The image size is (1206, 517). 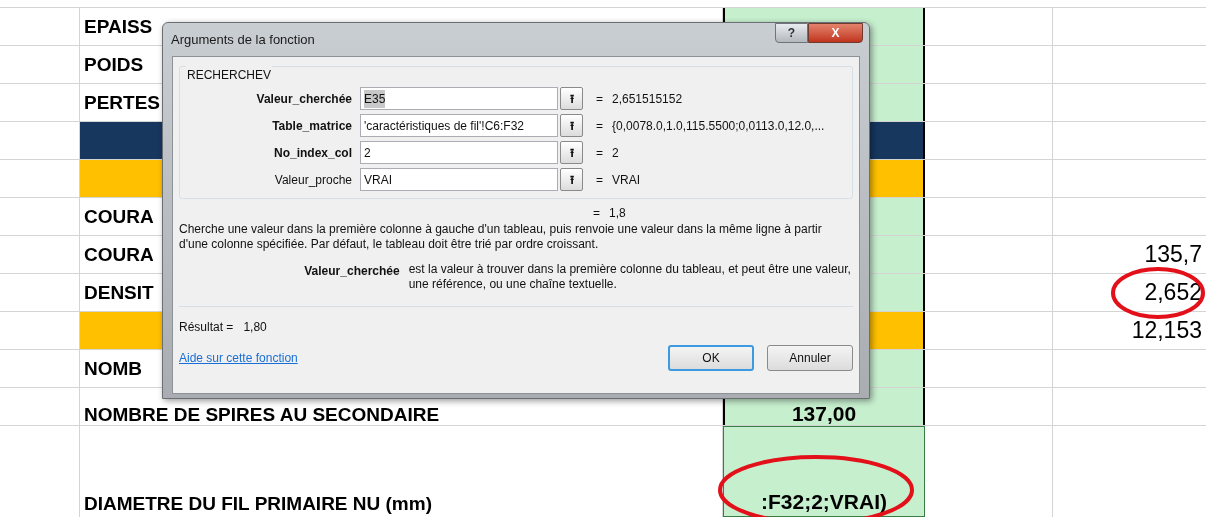 I want to click on cell-value: :F32;2;VRAI), so click(x=824, y=501).